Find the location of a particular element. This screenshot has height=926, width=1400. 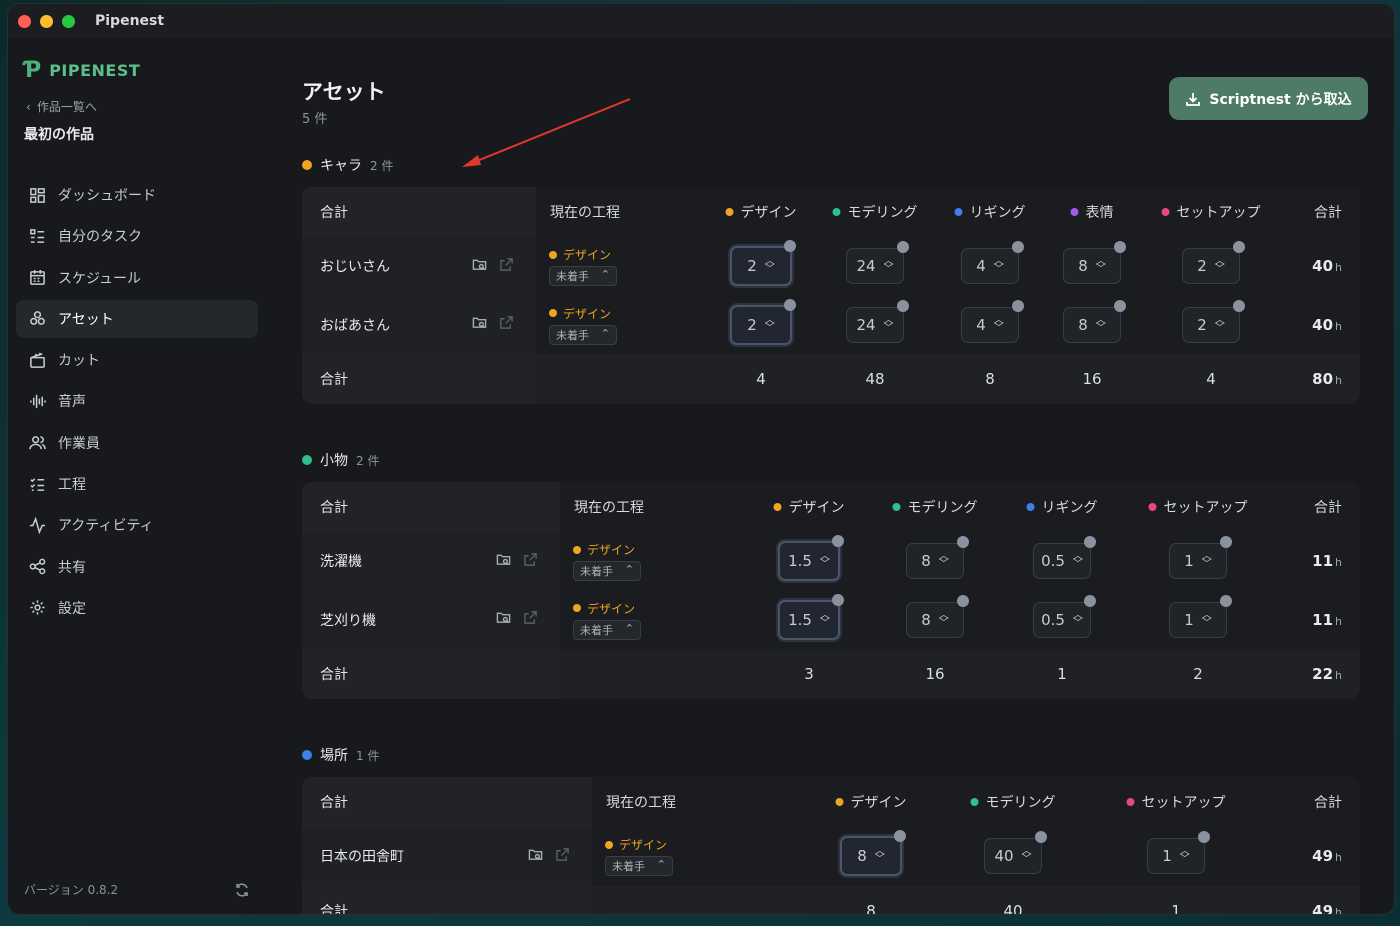

sidebar-item-processes: 工程 is located at coordinates (137, 484).